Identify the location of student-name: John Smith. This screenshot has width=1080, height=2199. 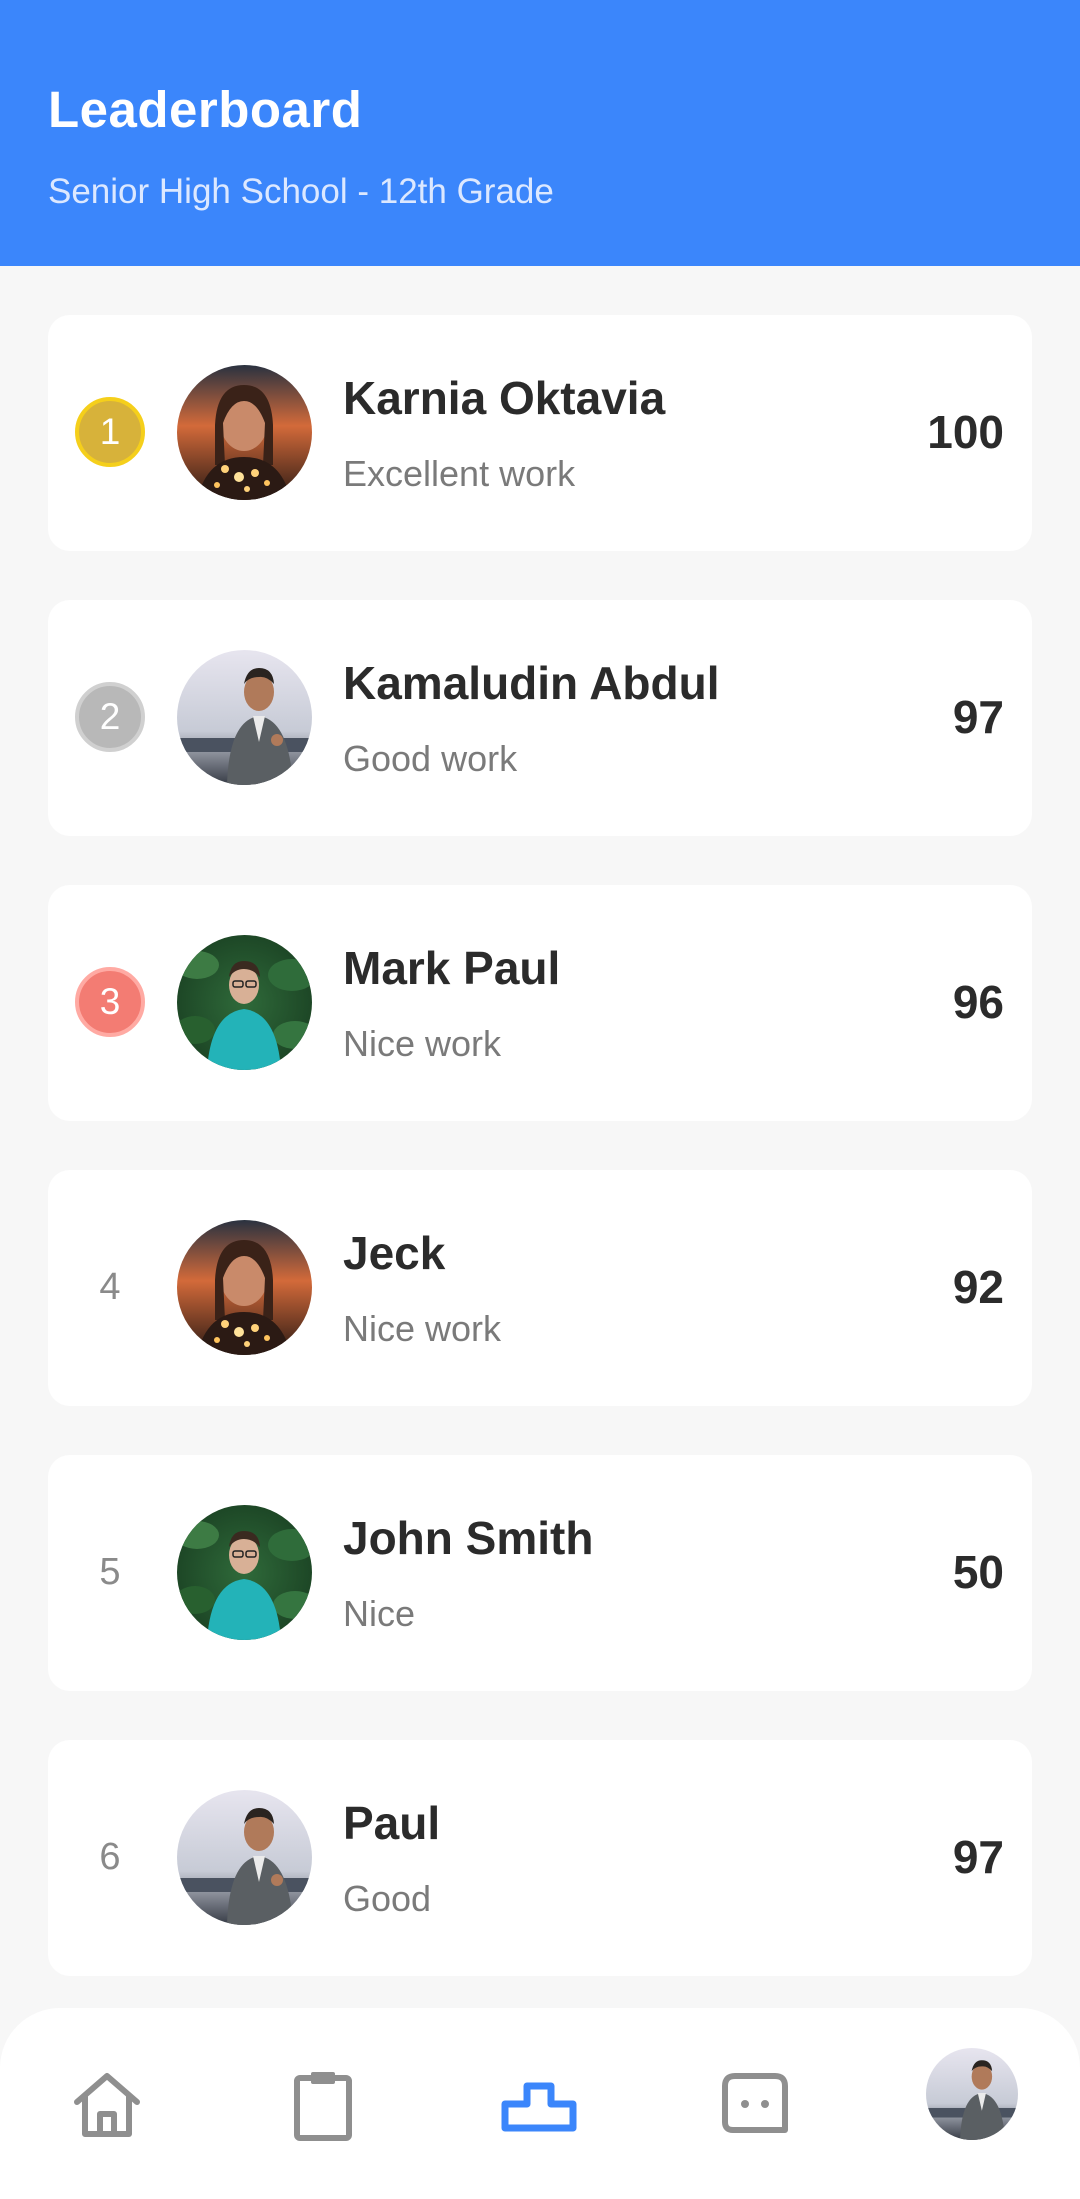
(468, 1538).